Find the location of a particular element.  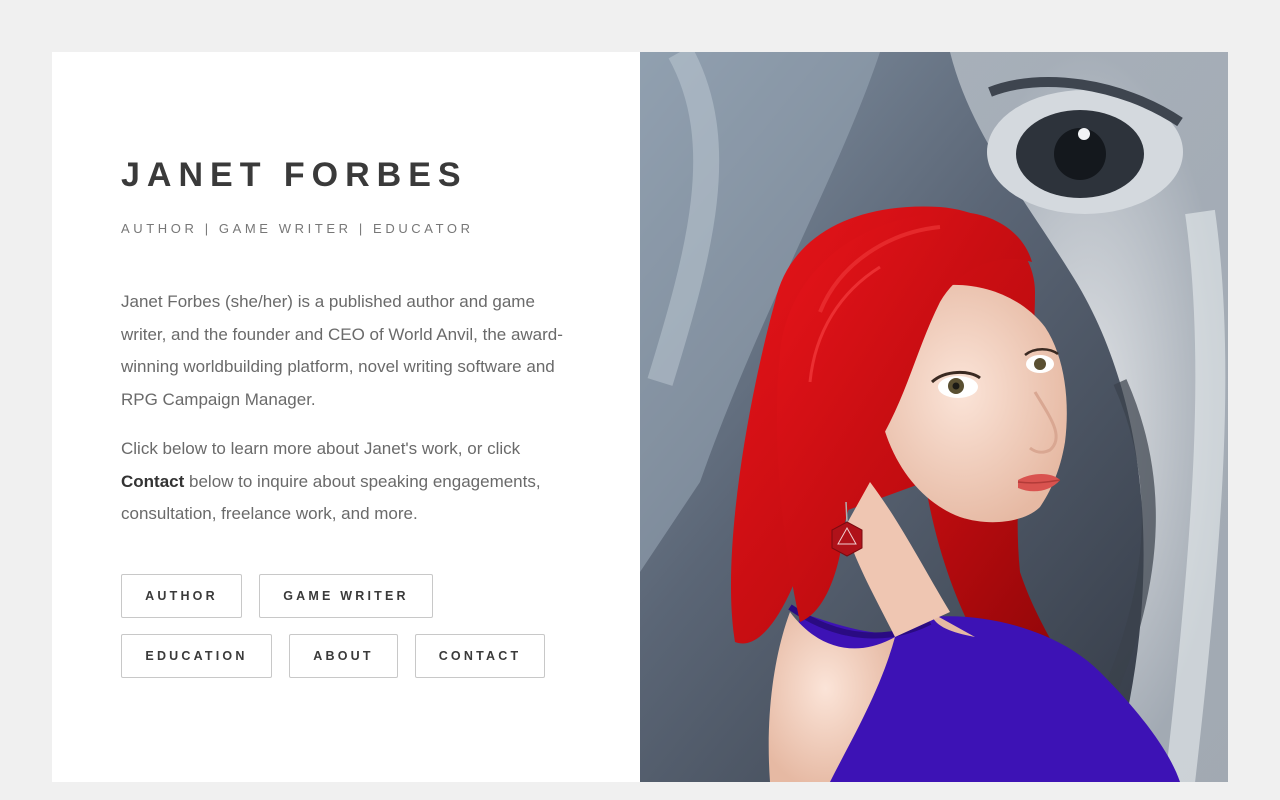

bio-contact-emphasis: Contact is located at coordinates (153, 481).